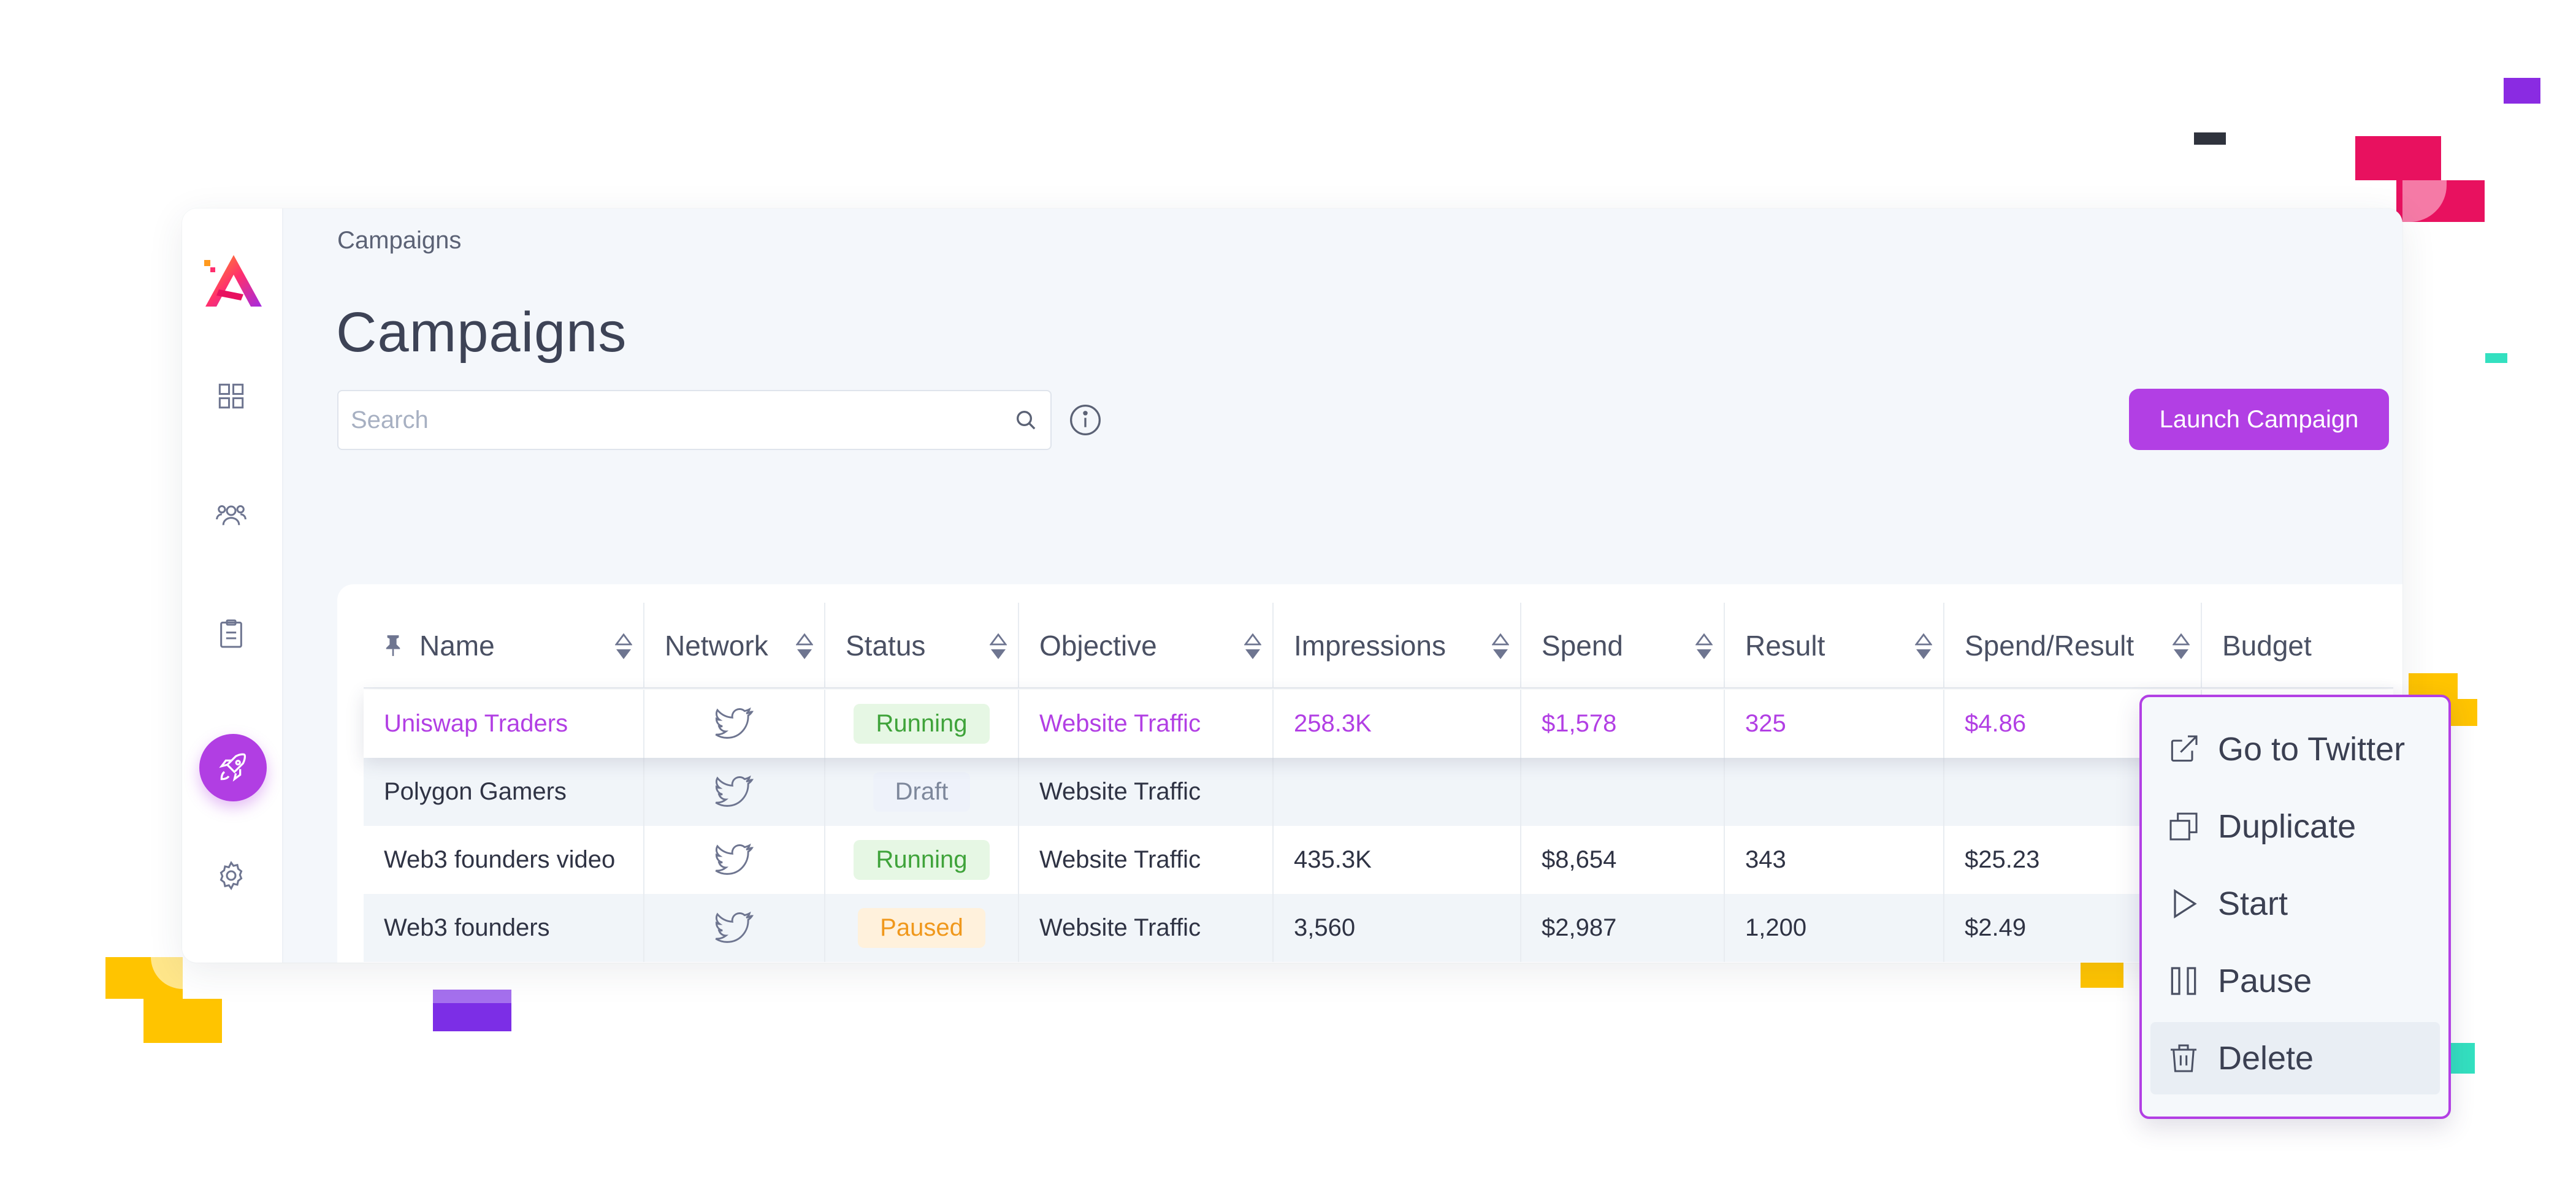  What do you see at coordinates (2259, 419) in the screenshot?
I see `launch-campaign-button: Launch Campaign` at bounding box center [2259, 419].